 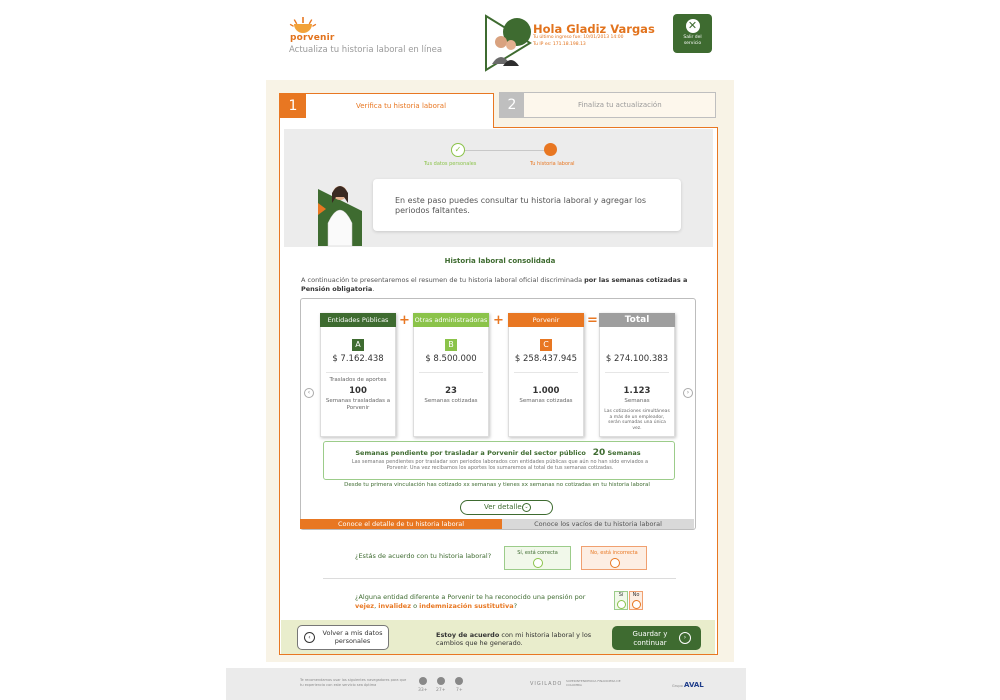 I want to click on agree-no-option: No, está incorrecta, so click(x=614, y=558).